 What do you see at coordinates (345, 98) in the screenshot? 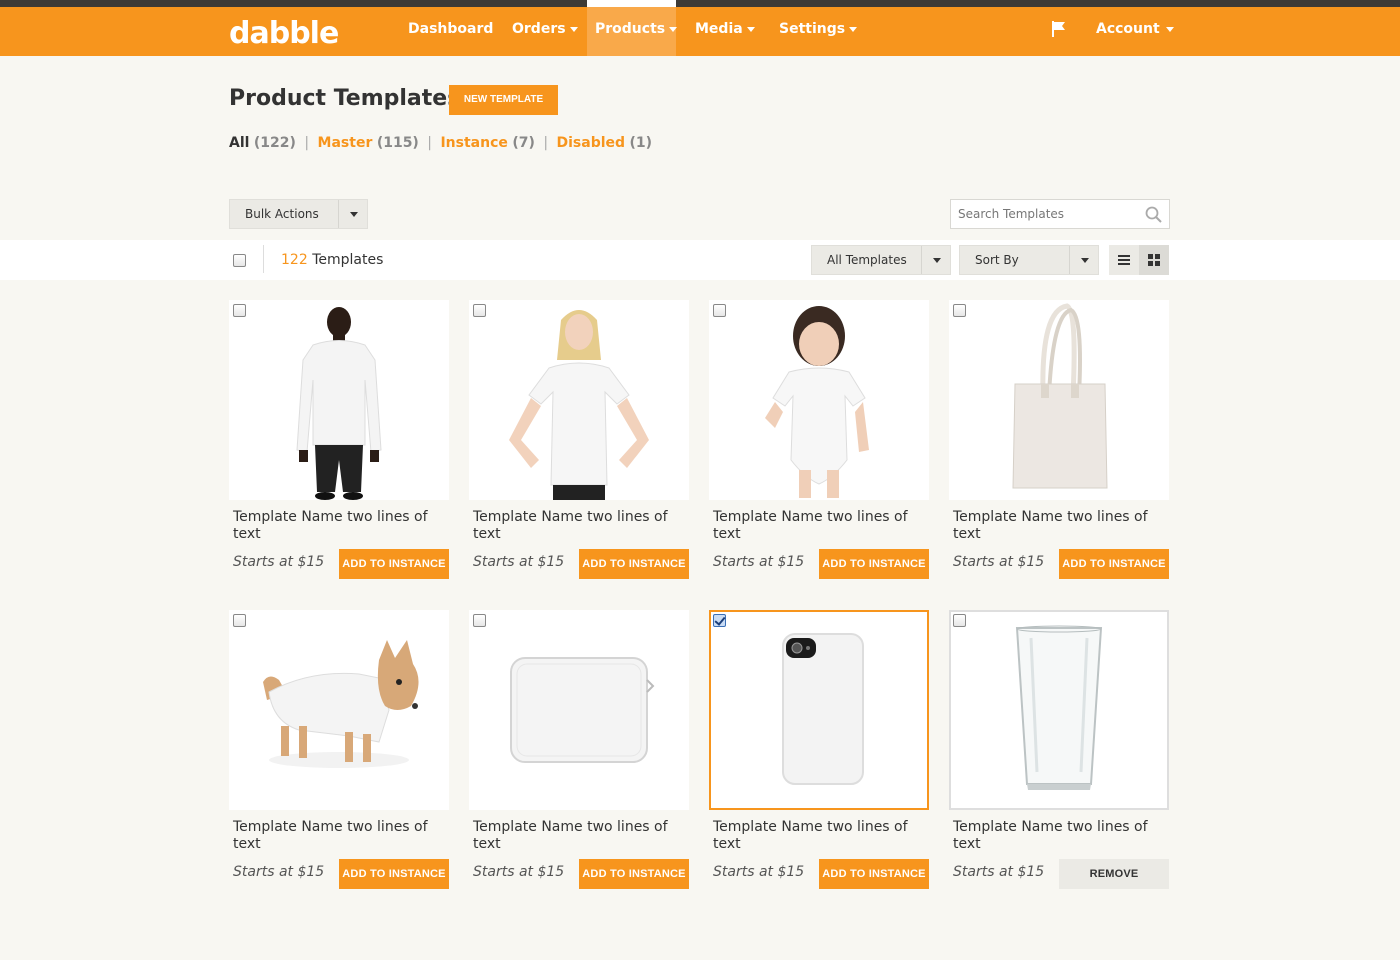
I see `page-title: Product Templates` at bounding box center [345, 98].